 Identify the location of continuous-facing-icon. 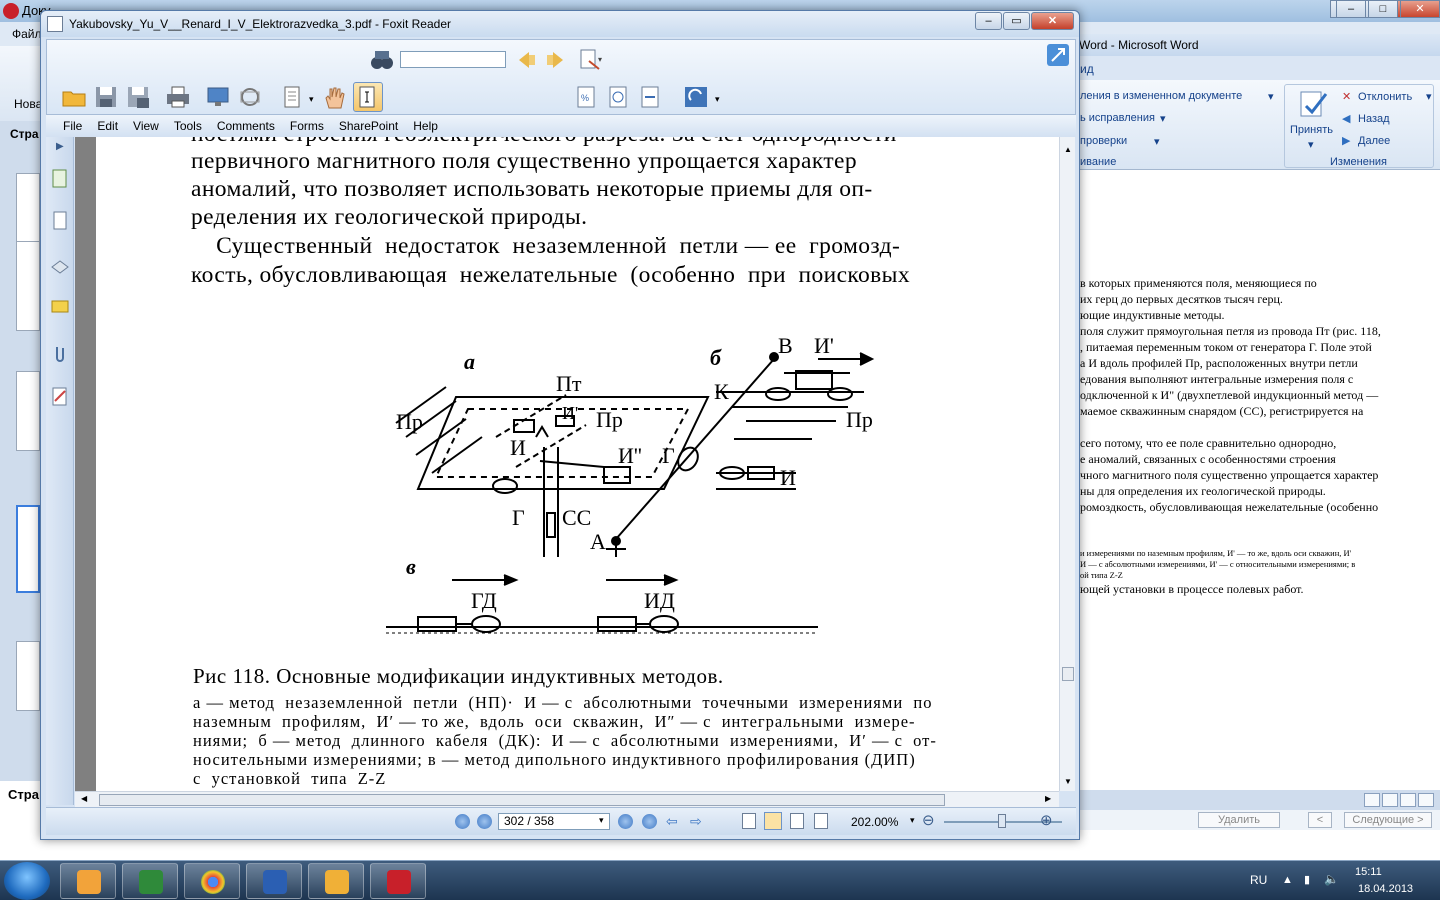
(821, 821).